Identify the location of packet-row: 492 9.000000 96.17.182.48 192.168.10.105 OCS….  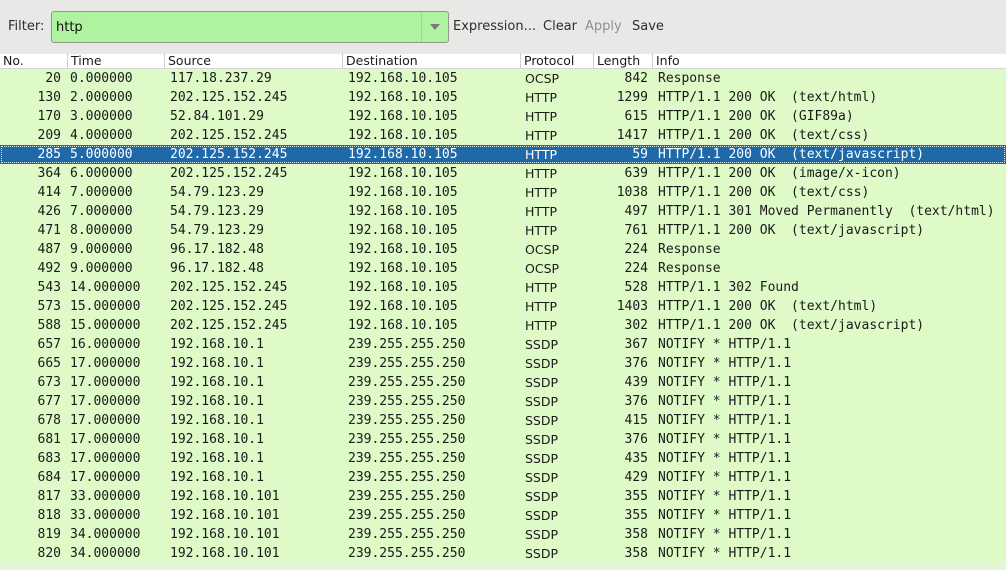
(503, 268).